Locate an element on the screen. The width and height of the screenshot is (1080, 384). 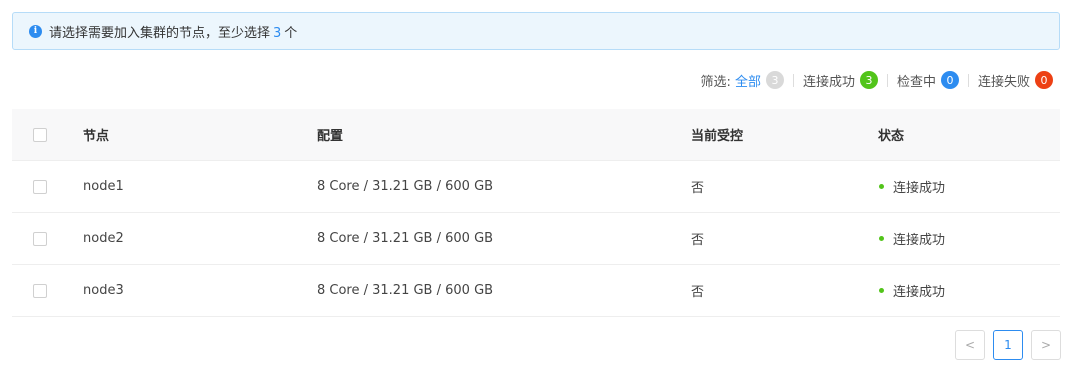
filter-label: 筛选: is located at coordinates (715, 82).